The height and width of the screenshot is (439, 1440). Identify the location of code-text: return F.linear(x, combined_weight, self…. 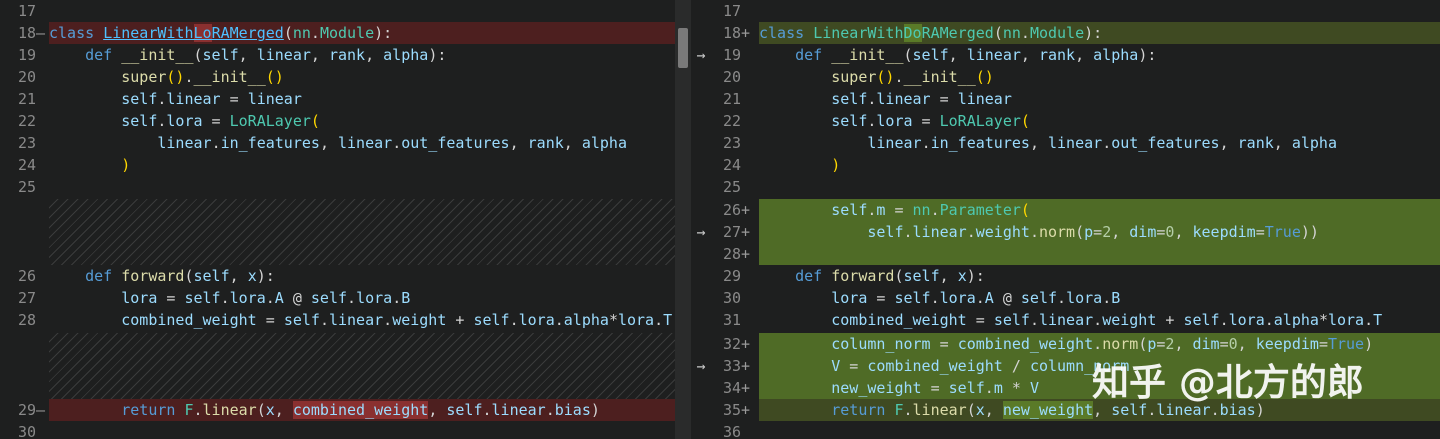
(362, 410).